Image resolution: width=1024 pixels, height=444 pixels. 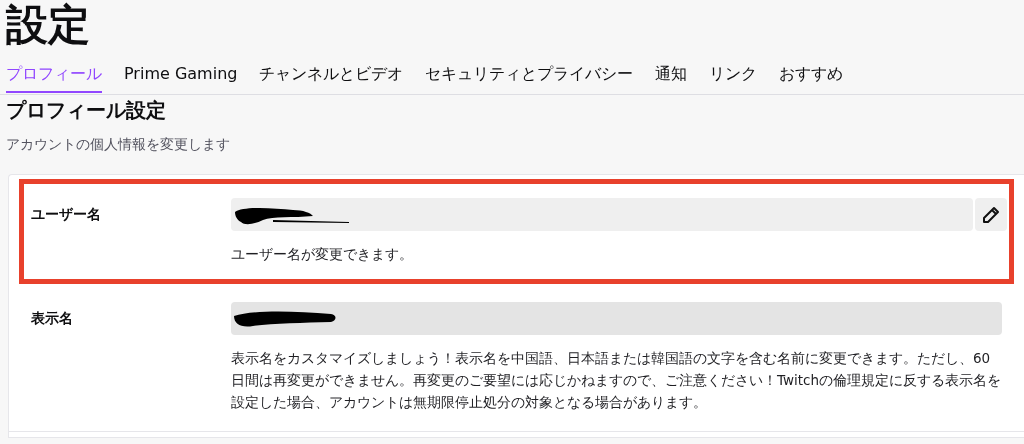 I want to click on field-label: 表示名, so click(x=52, y=319).